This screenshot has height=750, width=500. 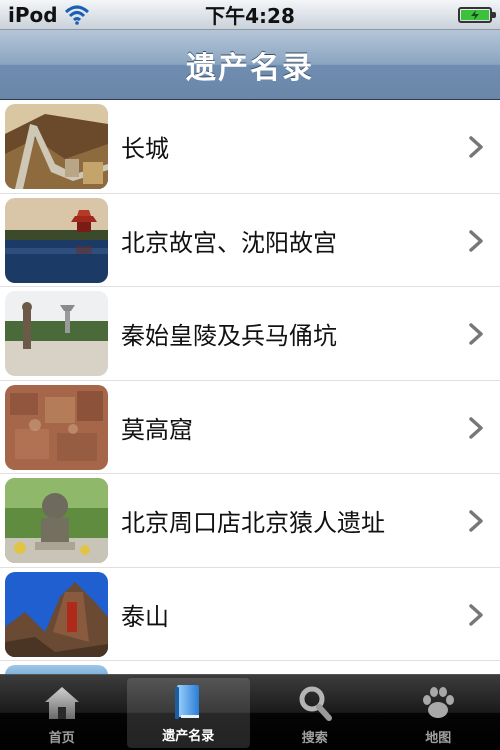 I want to click on list-item-mount-tai: 泰山, so click(x=250, y=614).